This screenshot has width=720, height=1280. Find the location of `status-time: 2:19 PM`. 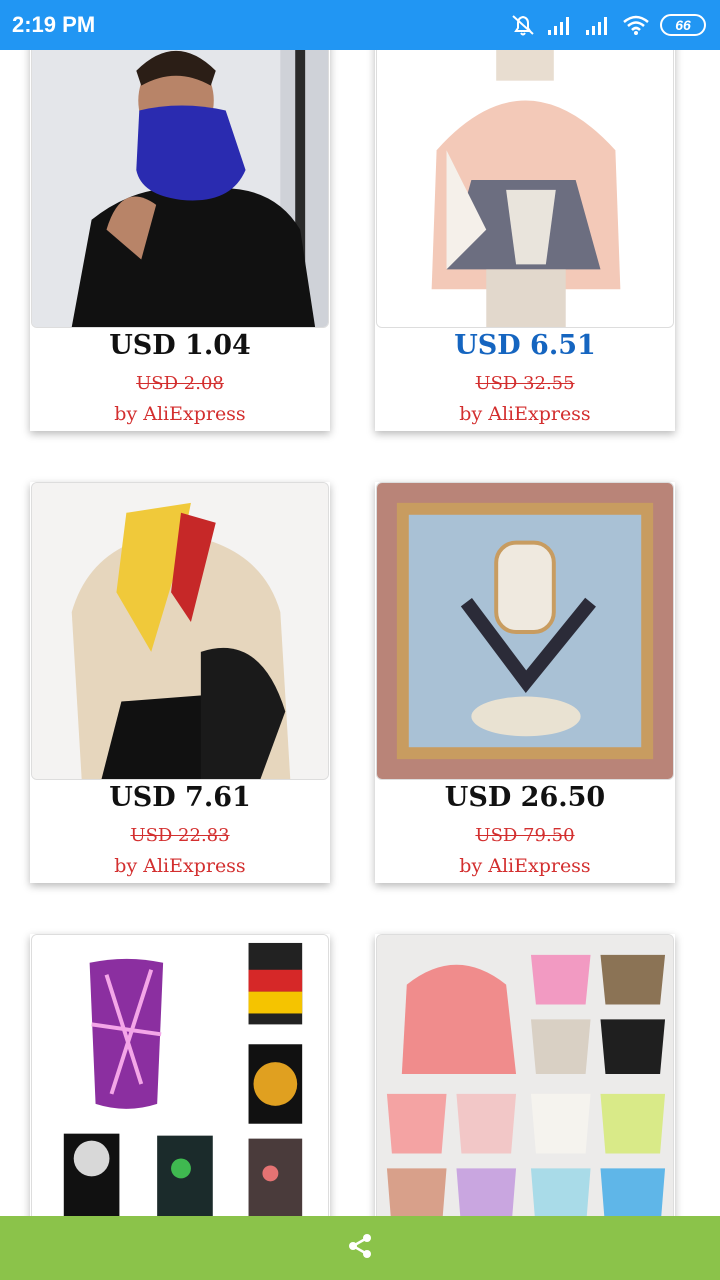

status-time: 2:19 PM is located at coordinates (54, 24).